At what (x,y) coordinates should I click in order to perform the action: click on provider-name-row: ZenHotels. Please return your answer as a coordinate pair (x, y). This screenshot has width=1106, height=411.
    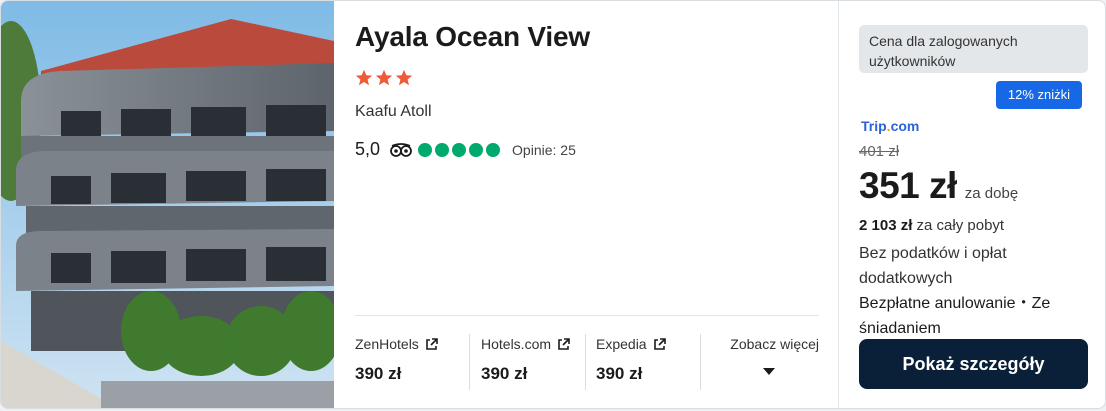
    Looking at the image, I should click on (412, 344).